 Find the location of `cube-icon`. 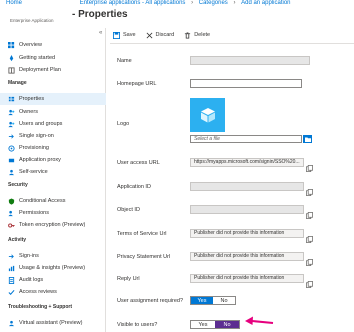

cube-icon is located at coordinates (207, 115).